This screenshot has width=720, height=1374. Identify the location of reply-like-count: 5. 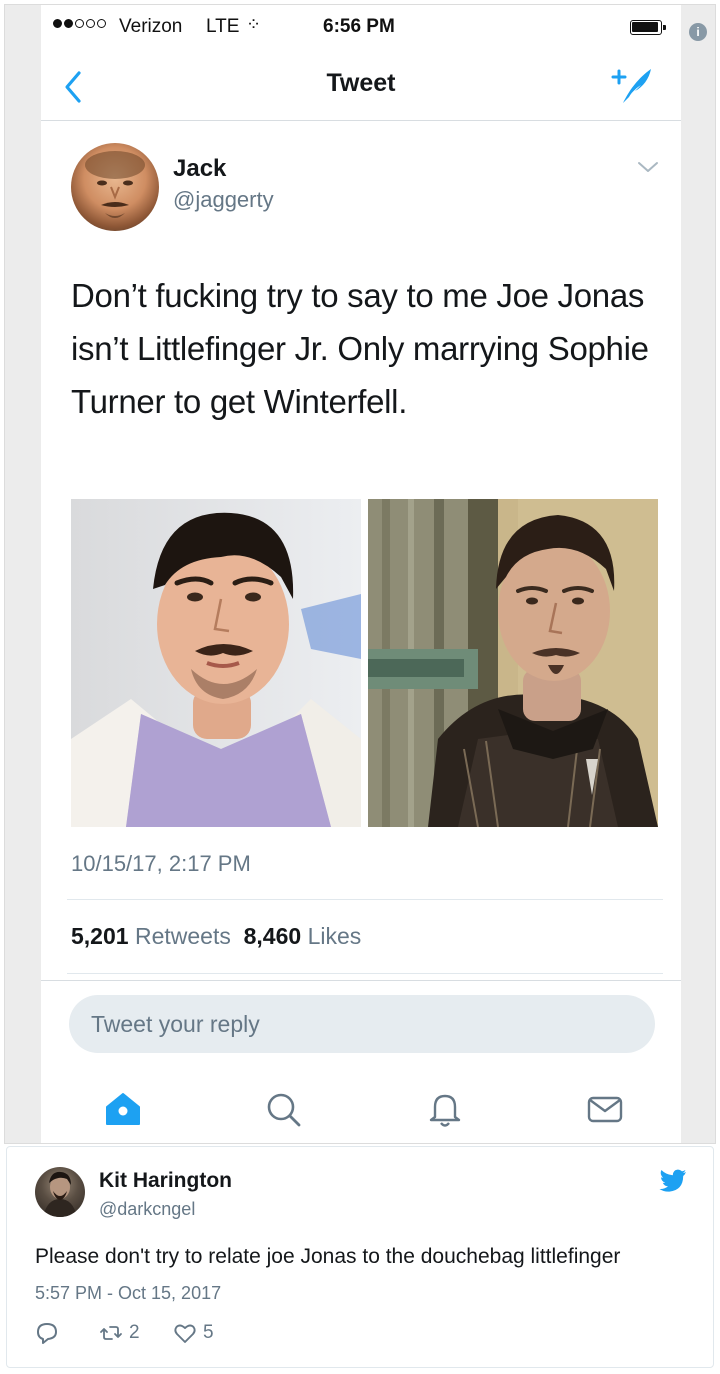
(208, 1332).